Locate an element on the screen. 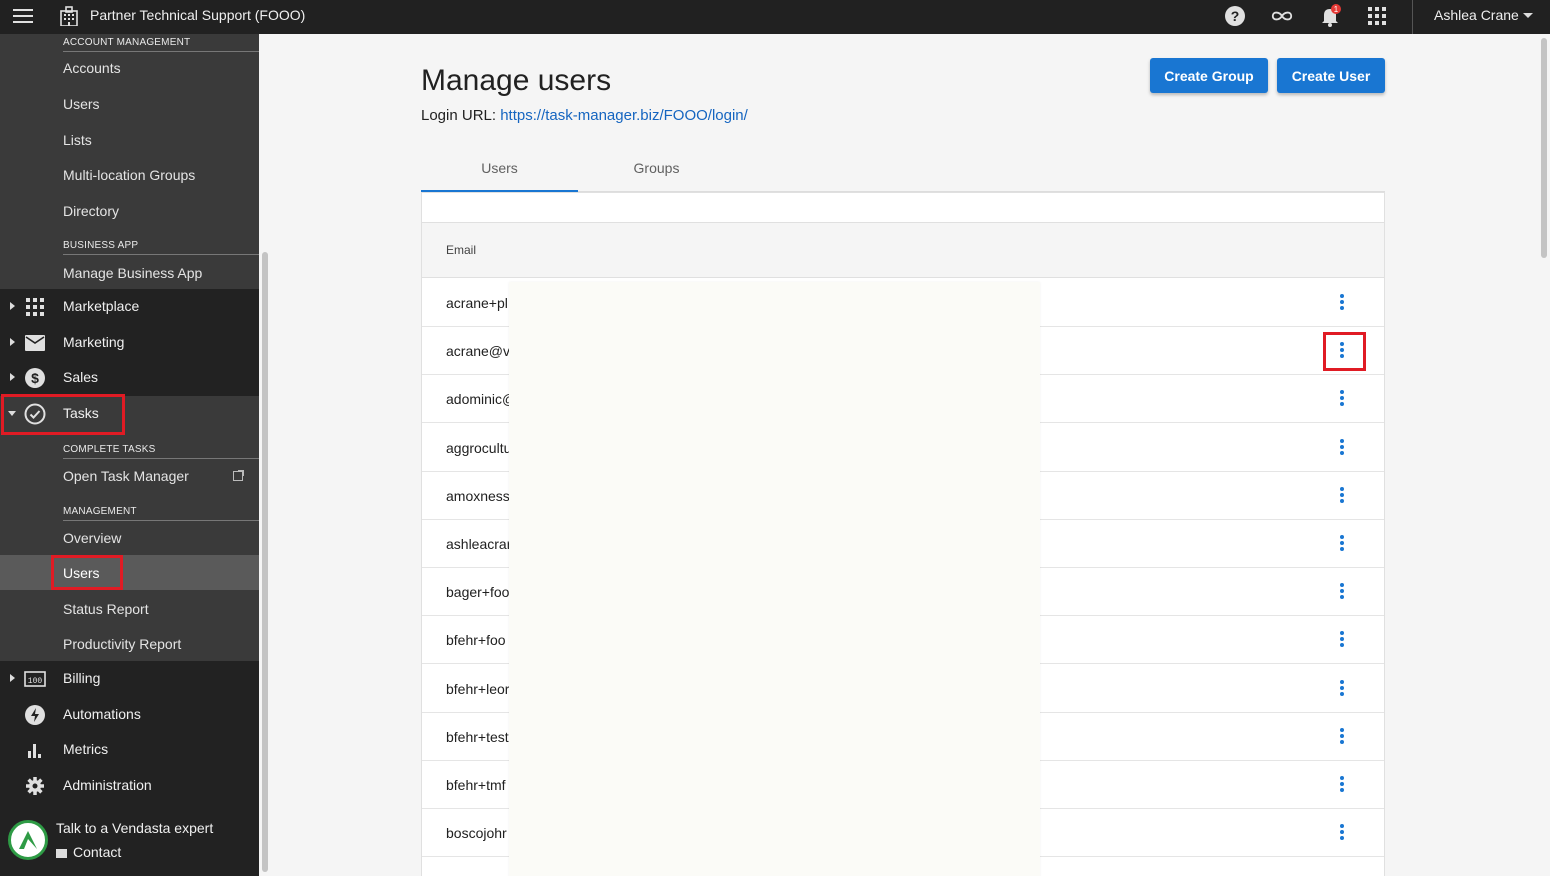  sidebar-item-billing: 100 Billing is located at coordinates (129, 678).